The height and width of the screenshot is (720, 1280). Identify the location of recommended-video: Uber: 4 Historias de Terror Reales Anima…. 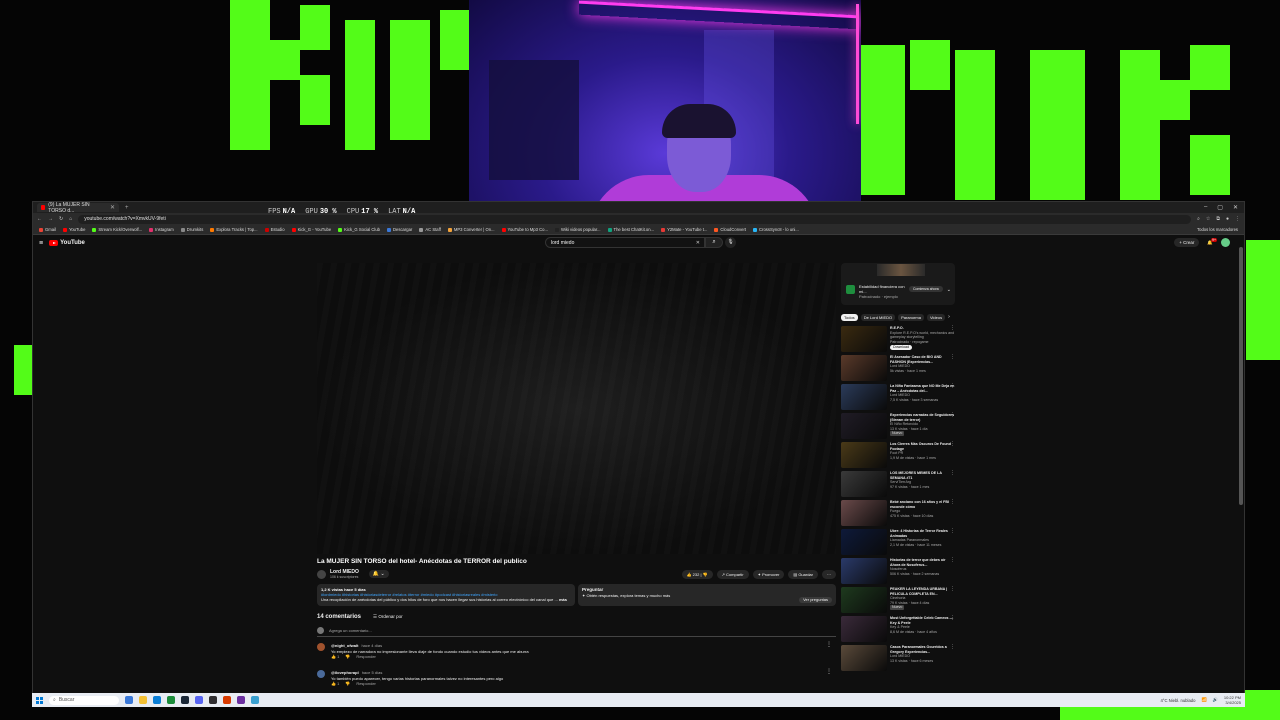
(898, 542).